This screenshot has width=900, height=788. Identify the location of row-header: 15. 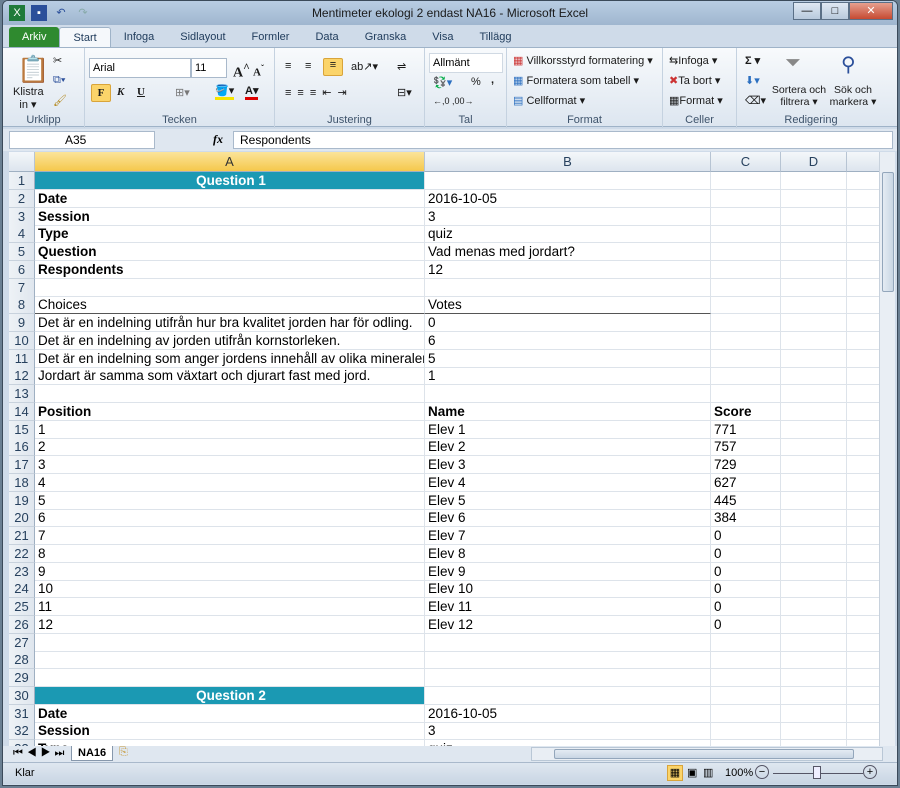
(22, 429).